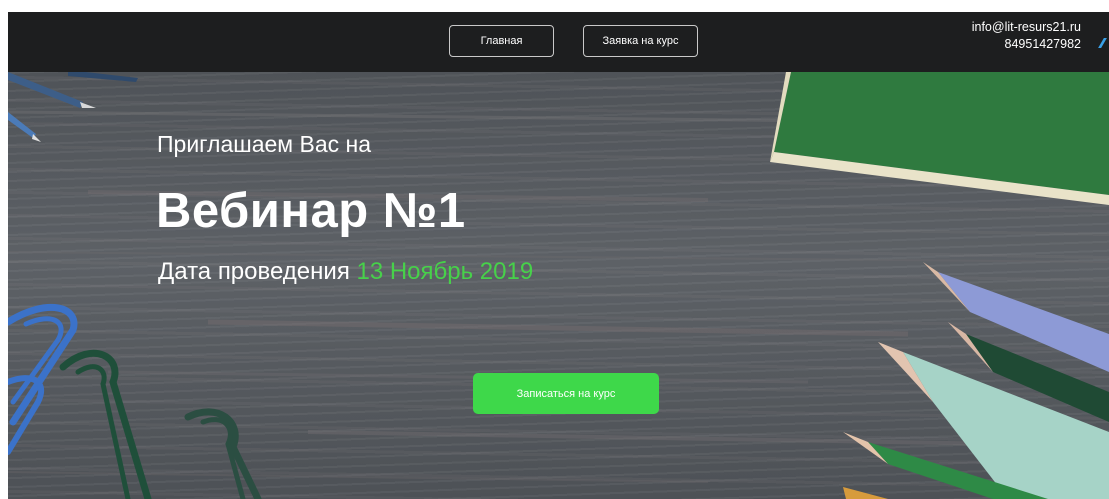 This screenshot has width=1109, height=499. I want to click on event-title: Вебинар №1, so click(311, 211).